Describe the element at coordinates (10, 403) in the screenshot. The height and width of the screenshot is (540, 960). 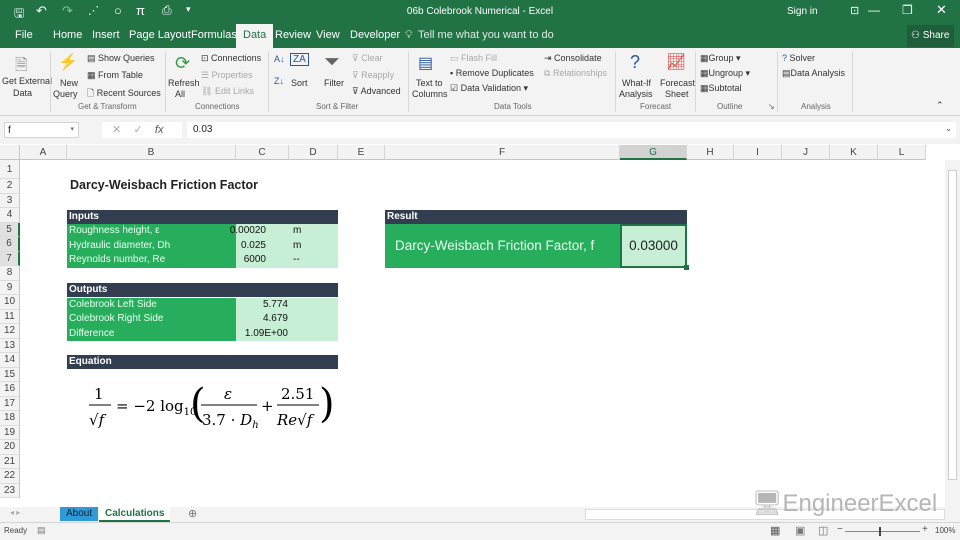
I see `row-header-17: 17` at that location.